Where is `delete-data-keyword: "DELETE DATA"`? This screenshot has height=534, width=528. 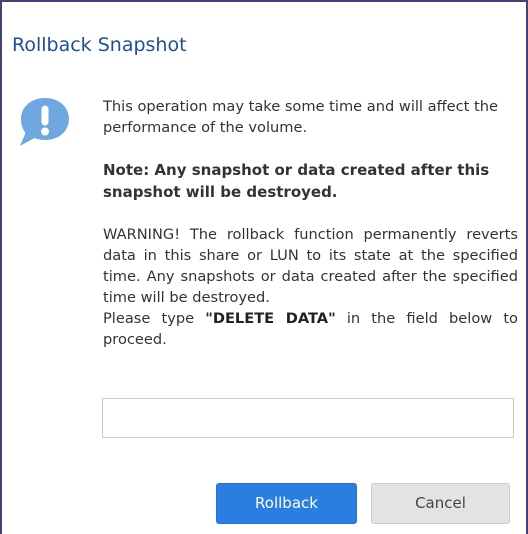
delete-data-keyword: "DELETE DATA" is located at coordinates (270, 318).